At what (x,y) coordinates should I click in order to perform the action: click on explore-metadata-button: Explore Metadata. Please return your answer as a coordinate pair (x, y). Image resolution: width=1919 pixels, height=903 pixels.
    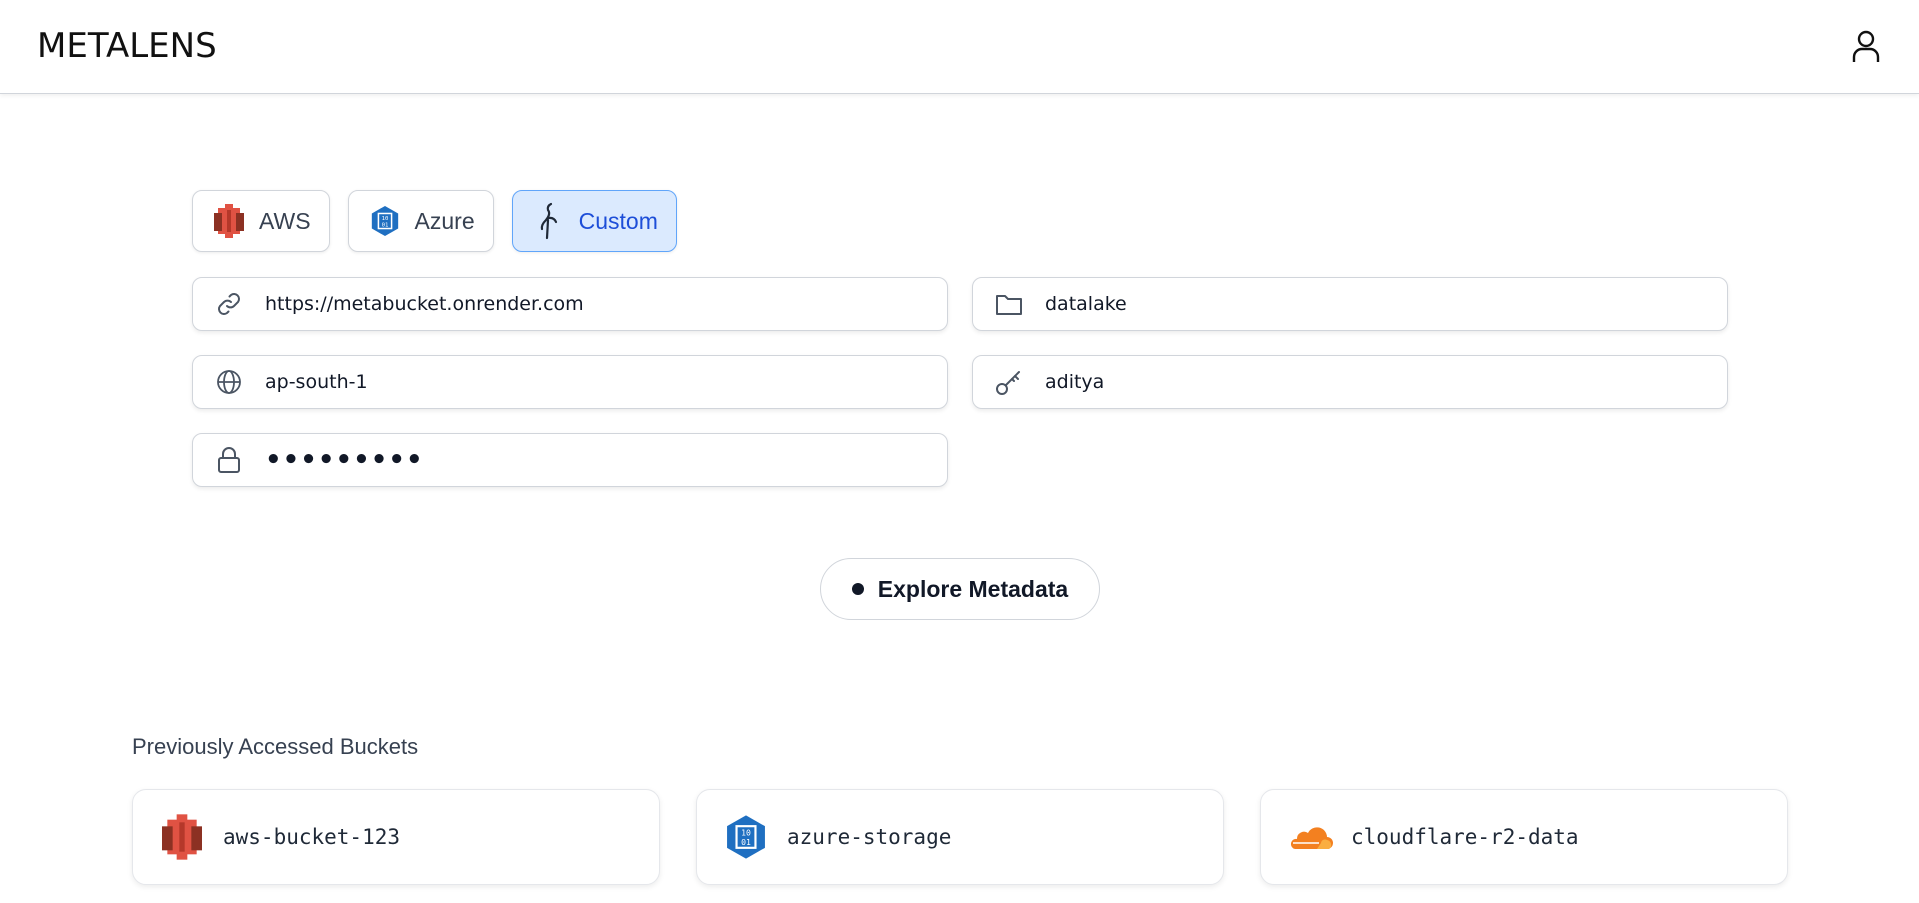
    Looking at the image, I should click on (960, 589).